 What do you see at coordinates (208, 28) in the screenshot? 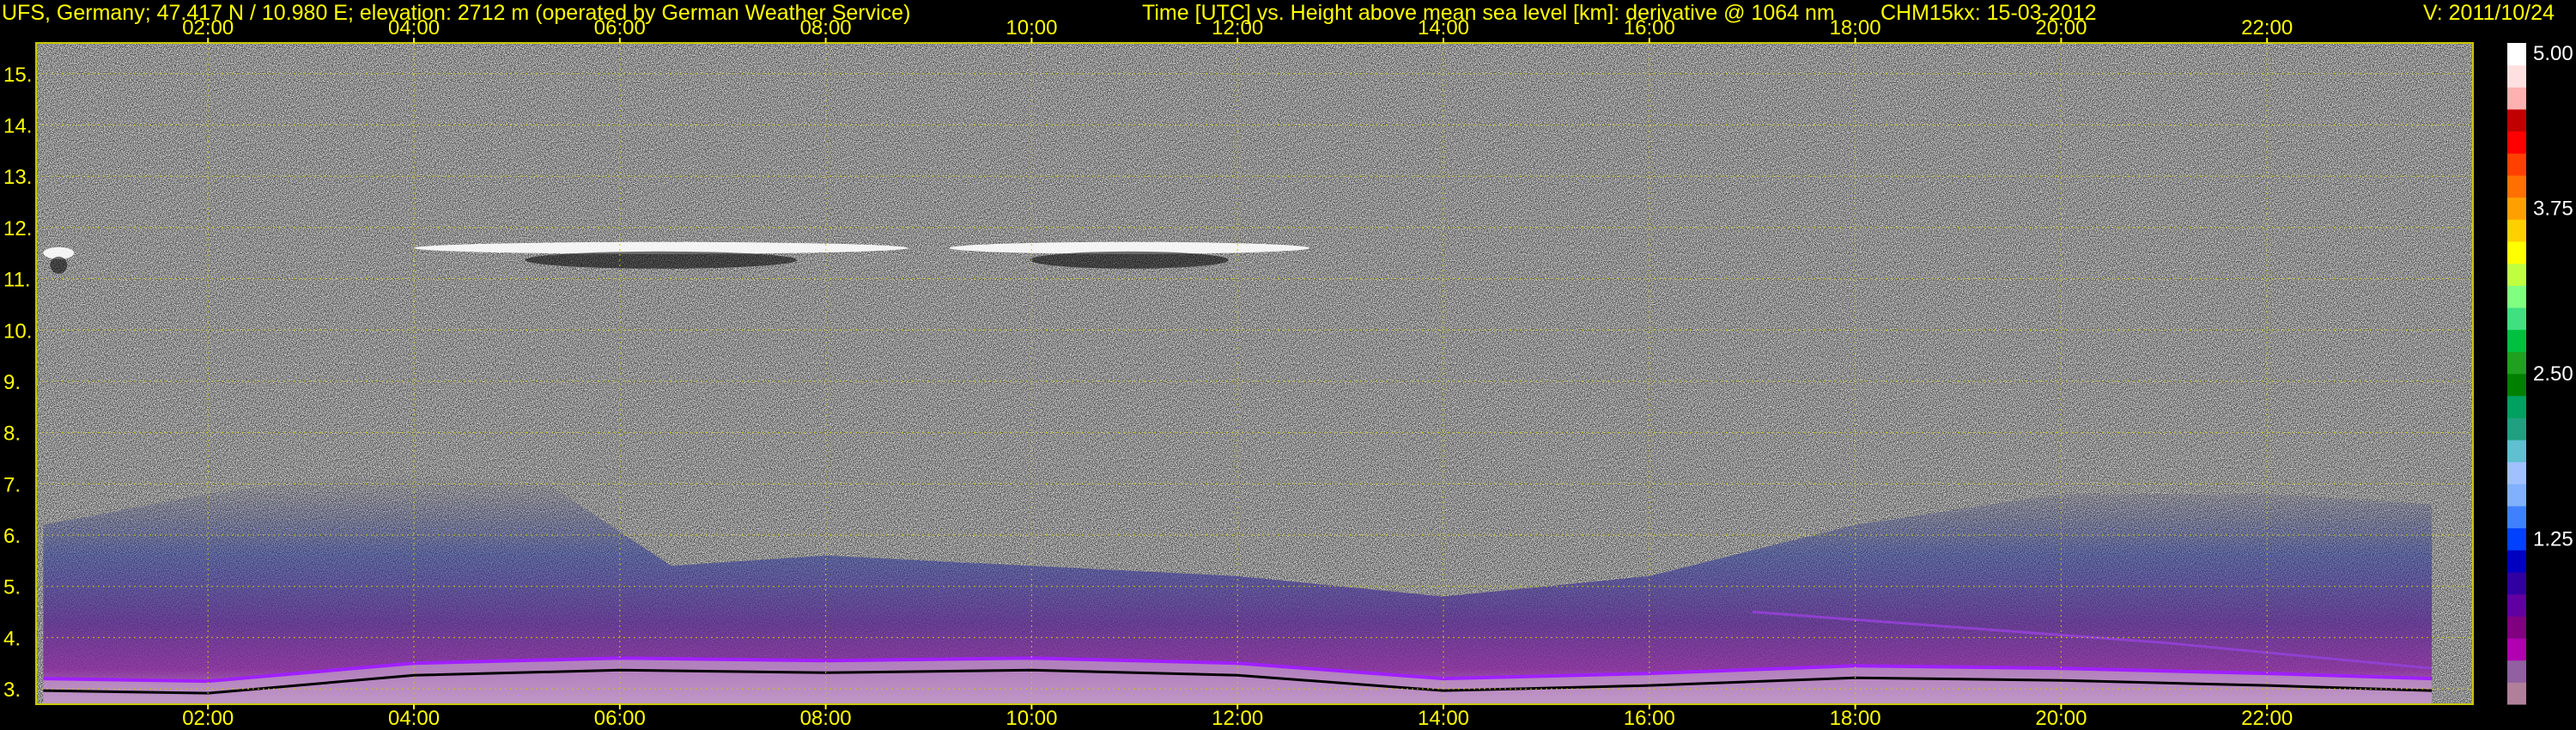
I see `x-tick-label-top: 02:00` at bounding box center [208, 28].